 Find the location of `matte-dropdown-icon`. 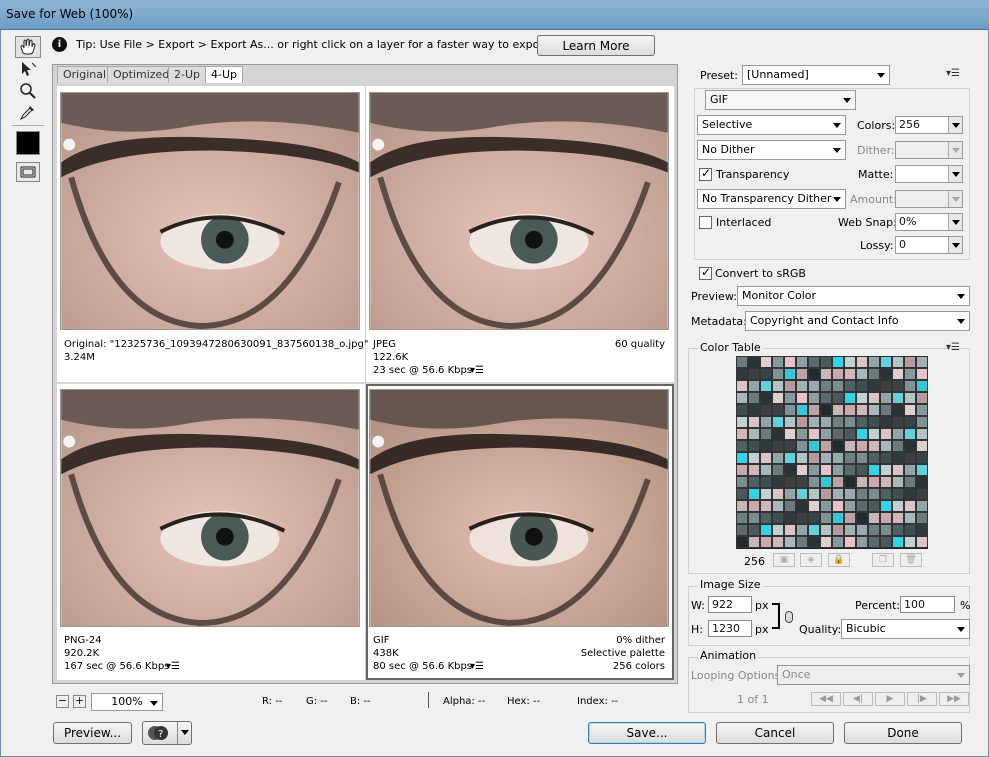

matte-dropdown-icon is located at coordinates (955, 174).